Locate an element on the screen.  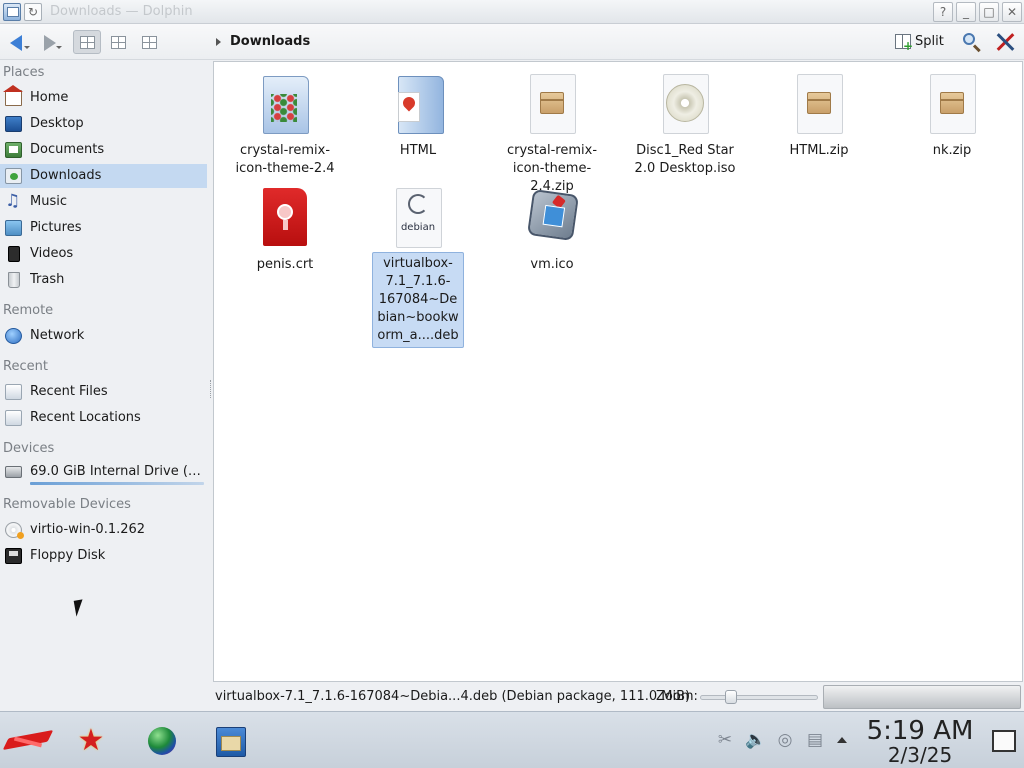
split-button: + Split is located at coordinates (918, 42).